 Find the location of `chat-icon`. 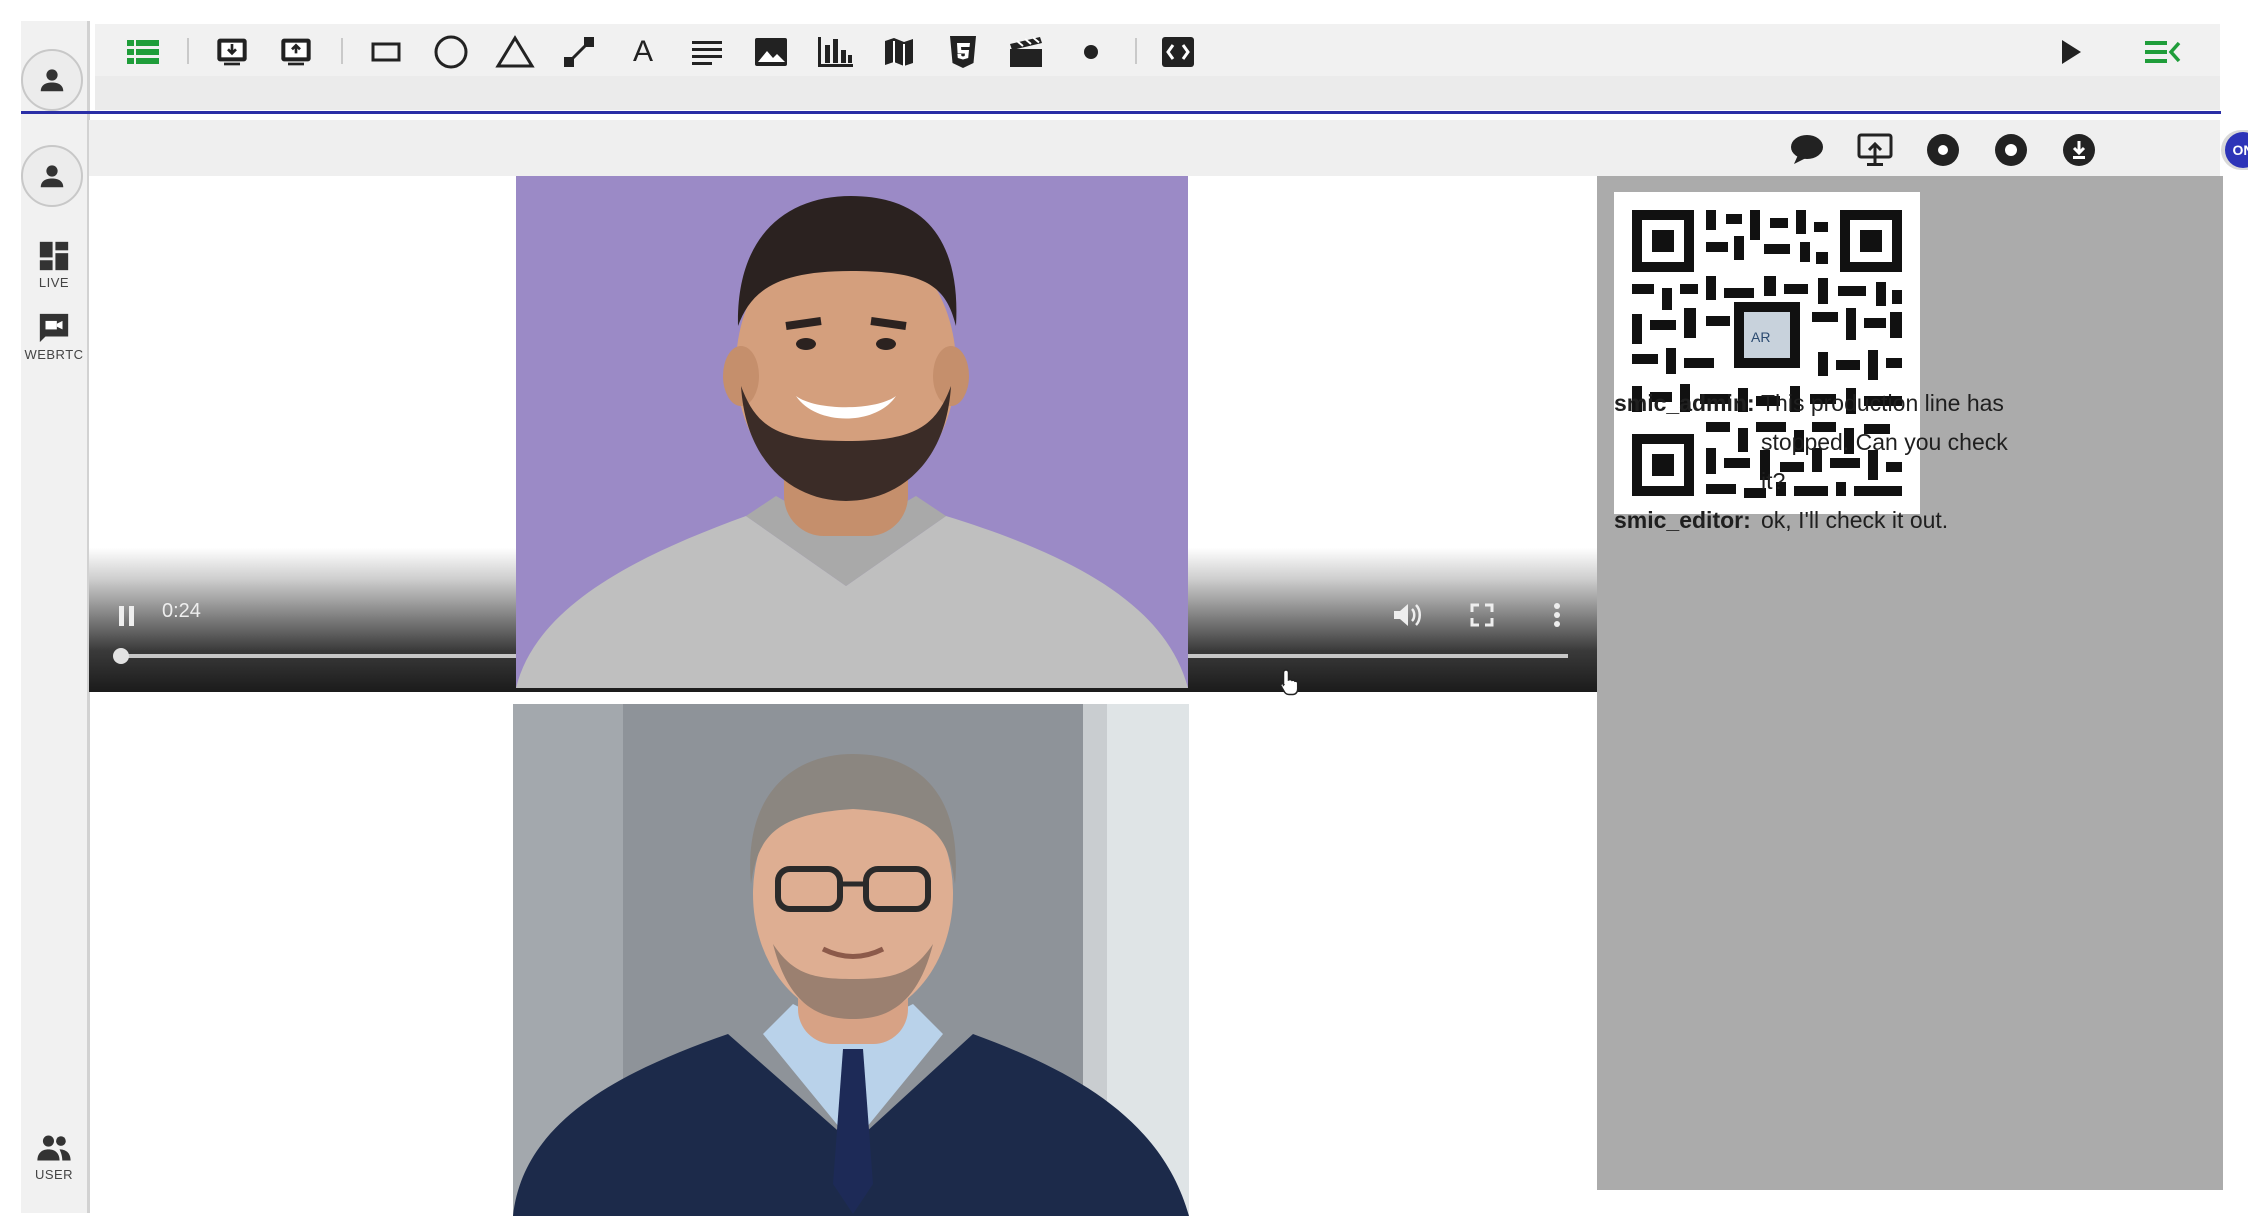

chat-icon is located at coordinates (1807, 149).